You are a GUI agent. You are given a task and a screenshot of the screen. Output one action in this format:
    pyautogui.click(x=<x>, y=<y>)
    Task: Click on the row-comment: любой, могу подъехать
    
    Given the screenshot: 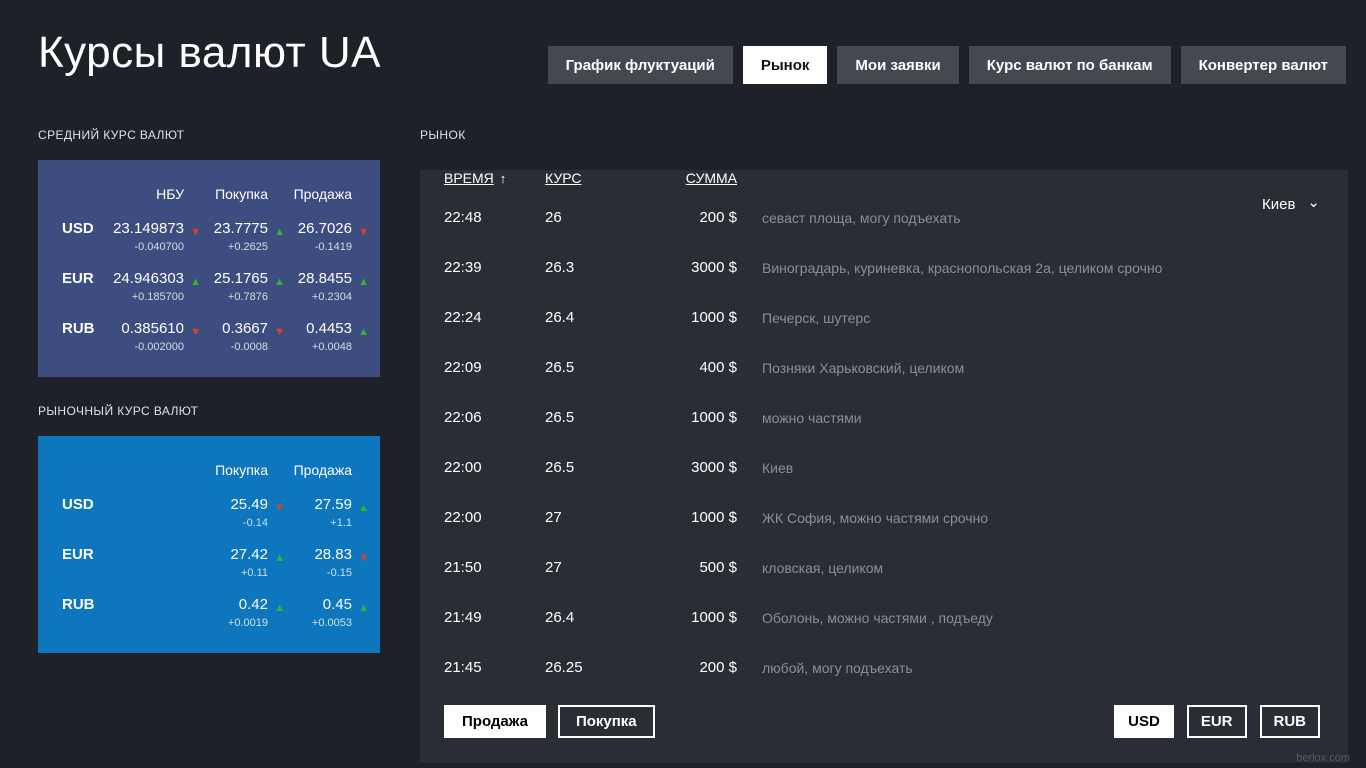 What is the action you would take?
    pyautogui.click(x=837, y=668)
    